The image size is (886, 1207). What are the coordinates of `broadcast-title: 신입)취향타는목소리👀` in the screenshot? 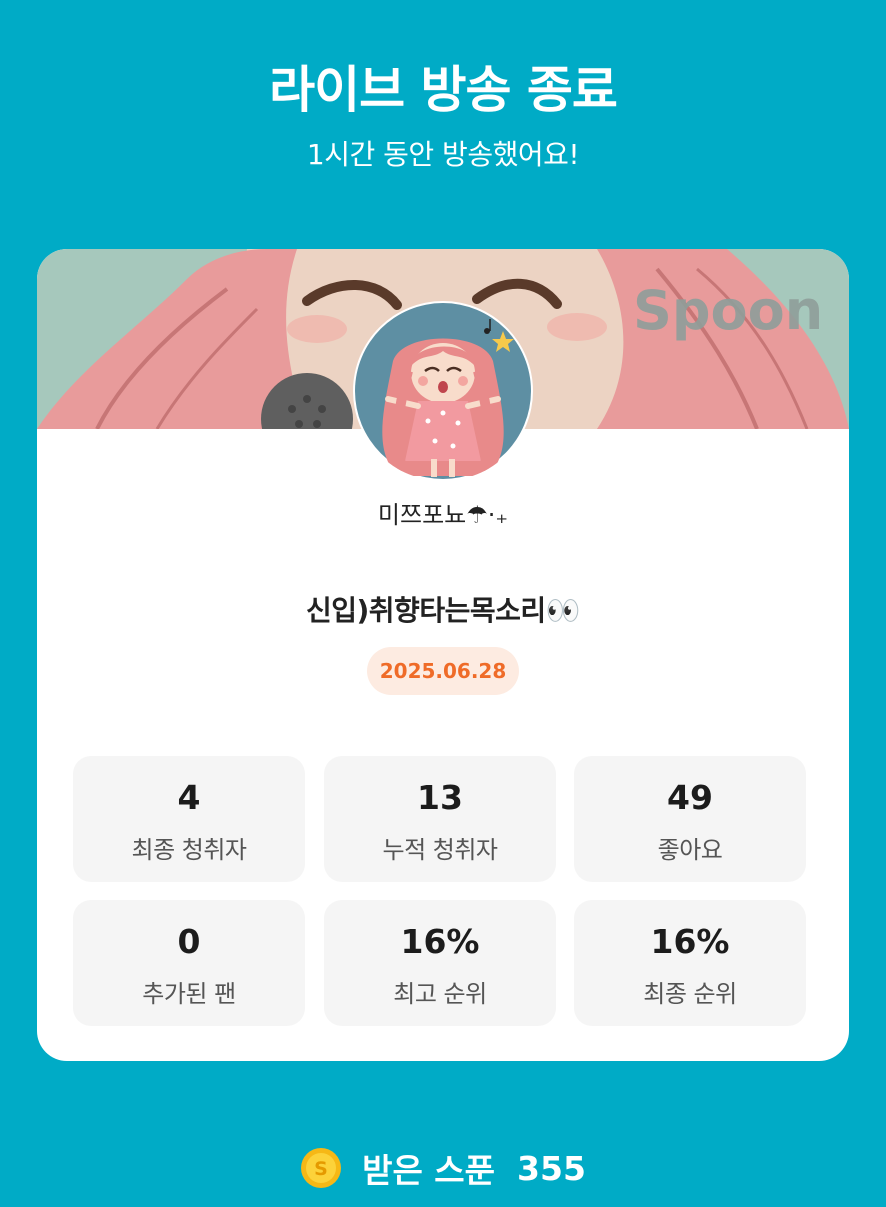 It's located at (443, 610).